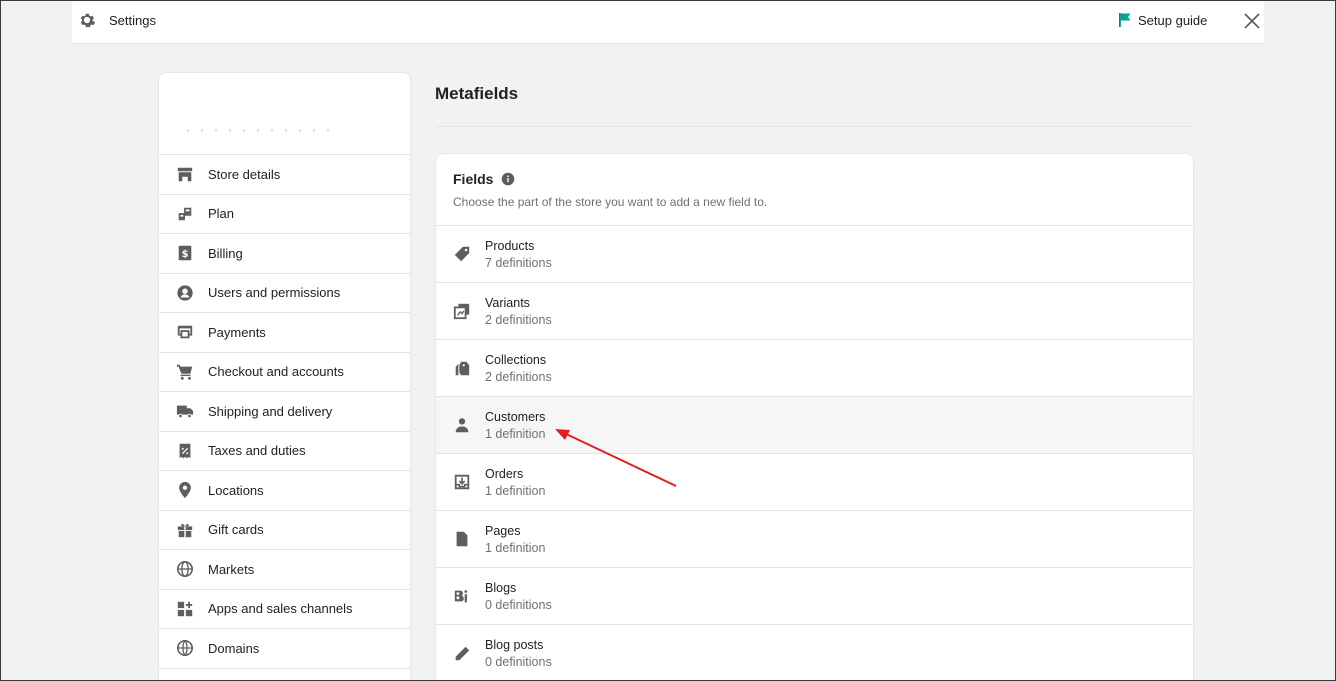 Image resolution: width=1336 pixels, height=681 pixels. I want to click on sidebar-item-store-details: Store details, so click(284, 175).